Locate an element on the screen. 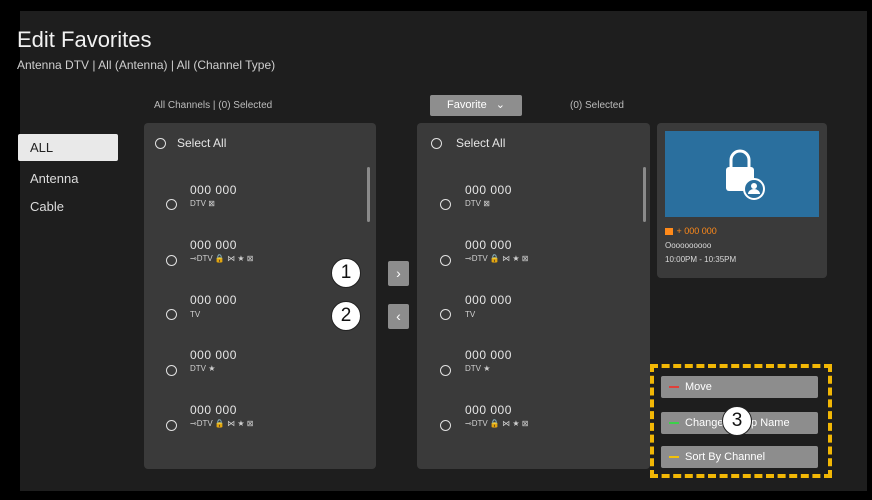 The width and height of the screenshot is (872, 500). locked-user-icon is located at coordinates (745, 174).